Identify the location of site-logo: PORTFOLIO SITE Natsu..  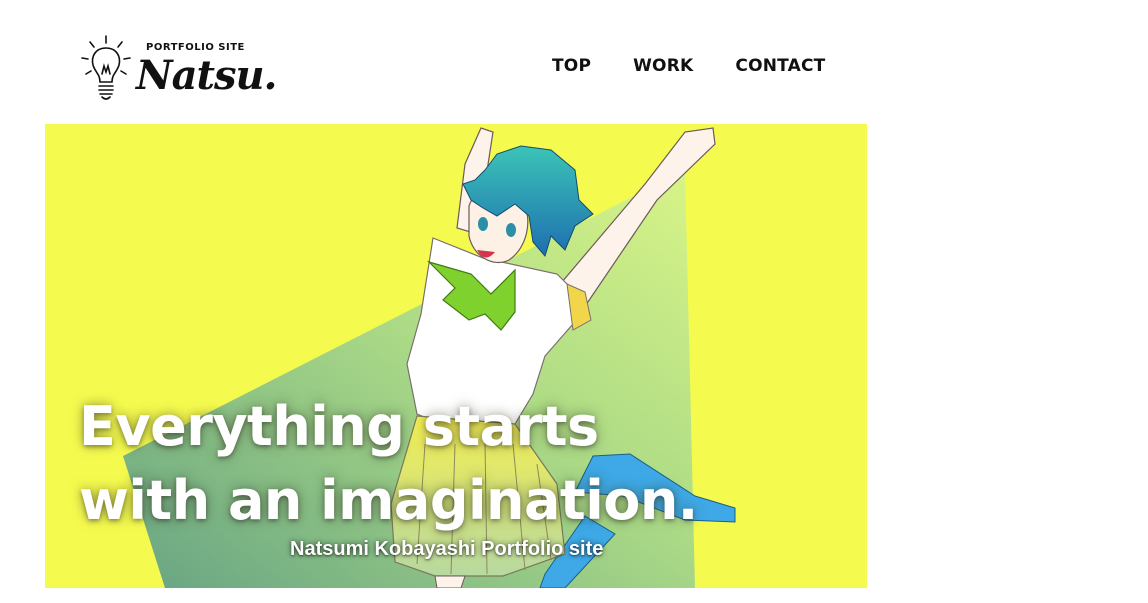
(178, 68).